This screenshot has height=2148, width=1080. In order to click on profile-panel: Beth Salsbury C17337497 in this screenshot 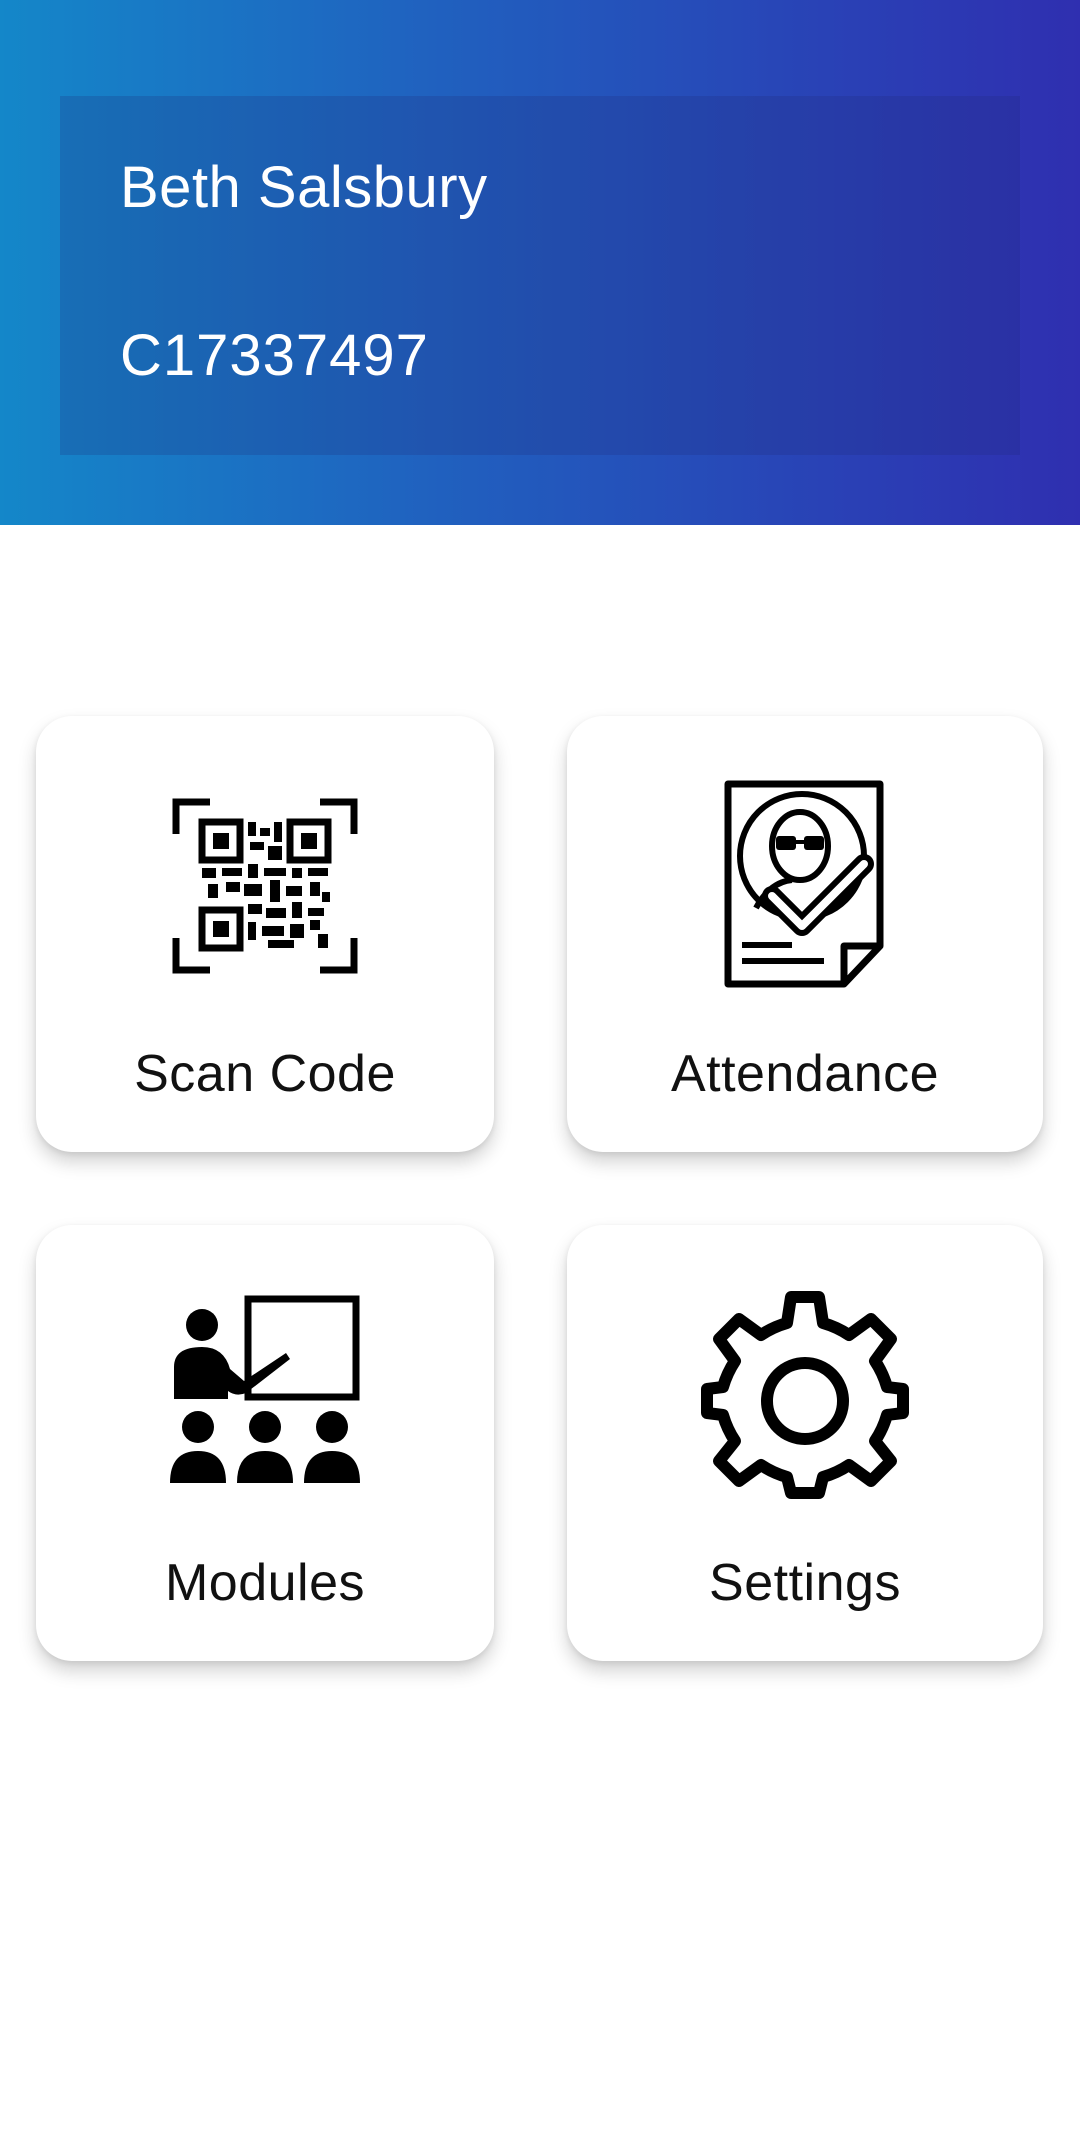, I will do `click(540, 275)`.